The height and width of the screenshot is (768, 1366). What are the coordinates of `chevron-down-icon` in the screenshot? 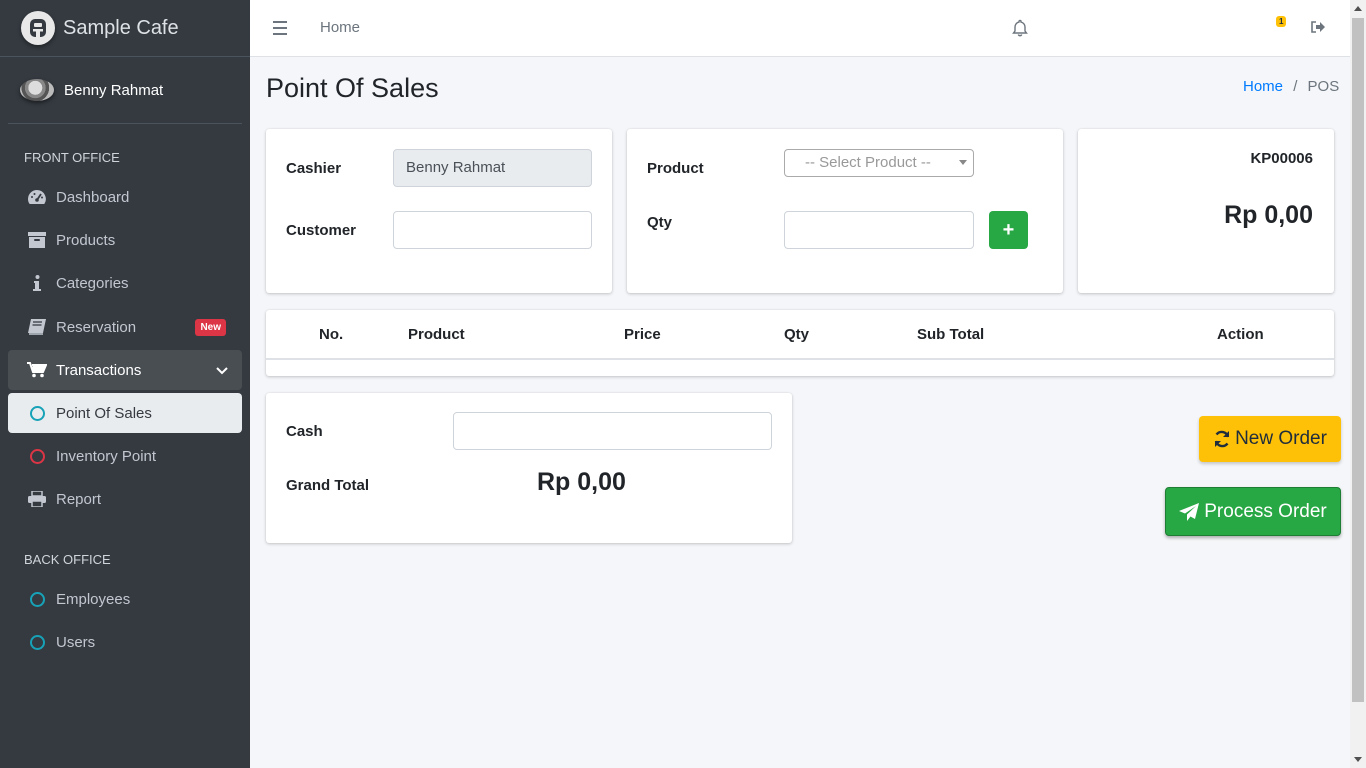 It's located at (222, 370).